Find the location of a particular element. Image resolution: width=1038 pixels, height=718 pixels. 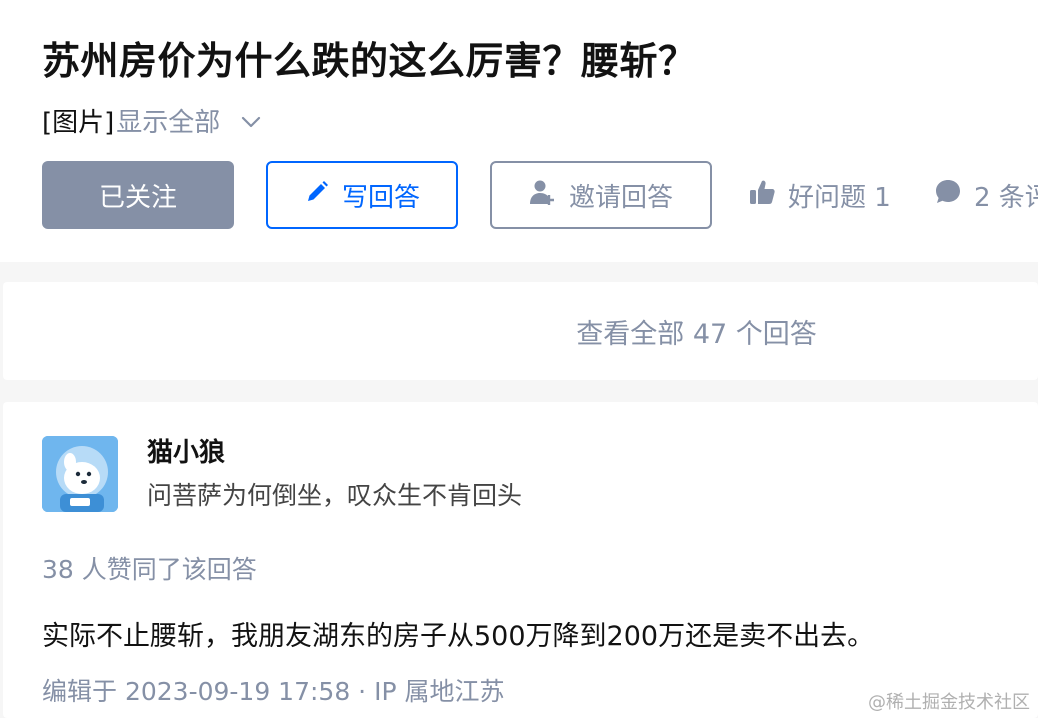

watermark: @稀土掘金技术社区 is located at coordinates (949, 702).